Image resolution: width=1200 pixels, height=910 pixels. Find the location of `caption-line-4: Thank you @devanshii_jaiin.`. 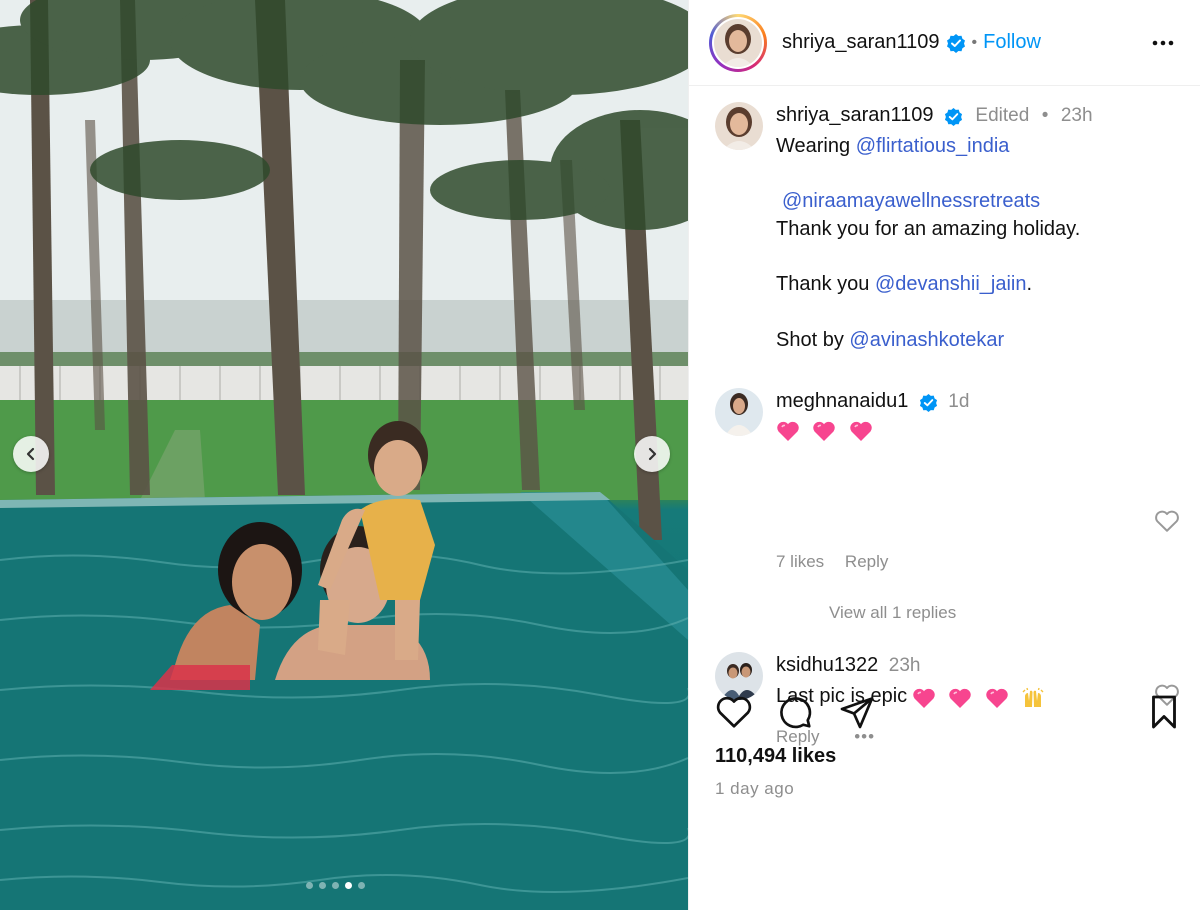

caption-line-4: Thank you @devanshii_jaiin. is located at coordinates (904, 284).